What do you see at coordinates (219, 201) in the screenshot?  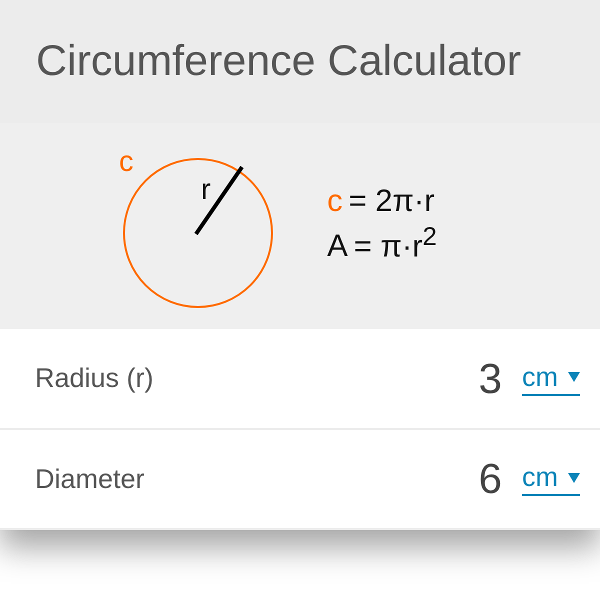 I see `radius-line` at bounding box center [219, 201].